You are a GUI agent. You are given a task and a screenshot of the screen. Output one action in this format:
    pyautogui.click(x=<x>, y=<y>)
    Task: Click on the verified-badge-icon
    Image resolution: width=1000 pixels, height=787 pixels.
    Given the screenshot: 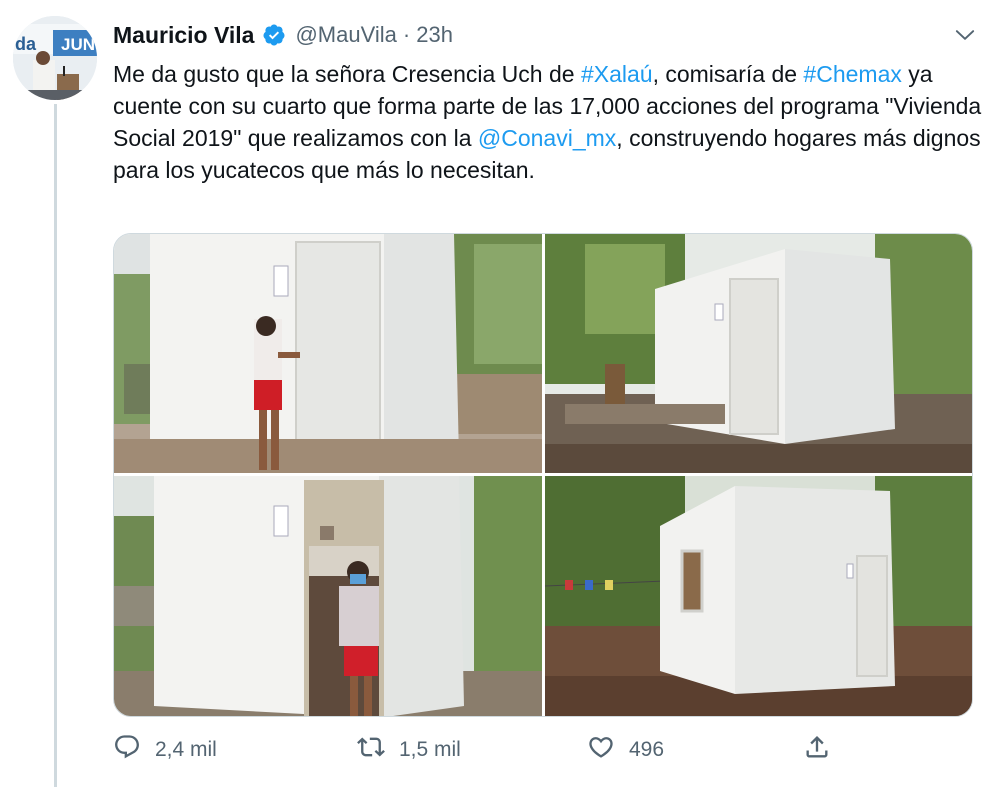 What is the action you would take?
    pyautogui.click(x=274, y=35)
    